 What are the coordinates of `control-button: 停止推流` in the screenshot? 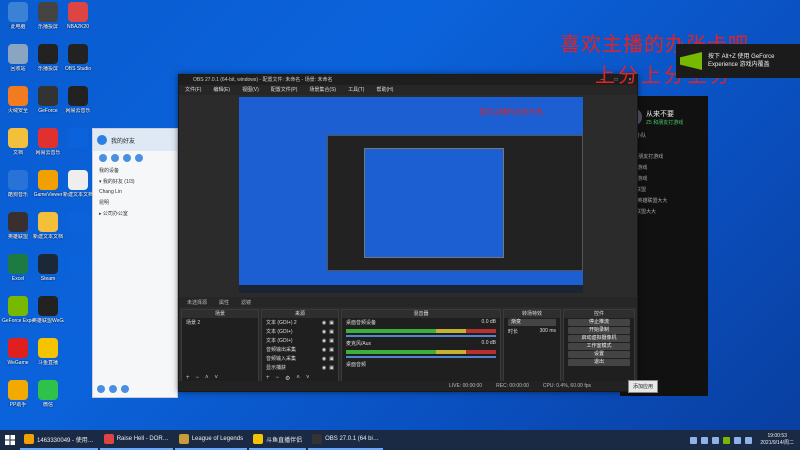 It's located at (599, 322).